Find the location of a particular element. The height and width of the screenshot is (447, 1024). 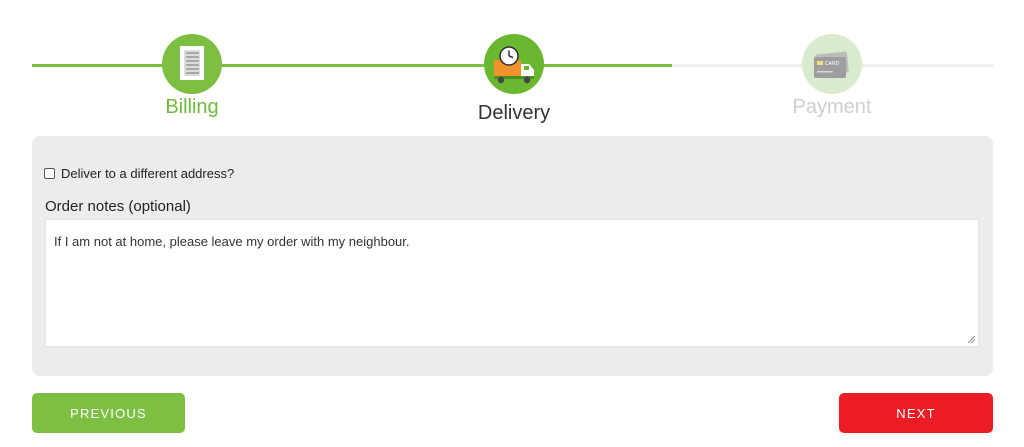

step-label-billing: Billing is located at coordinates (192, 107).